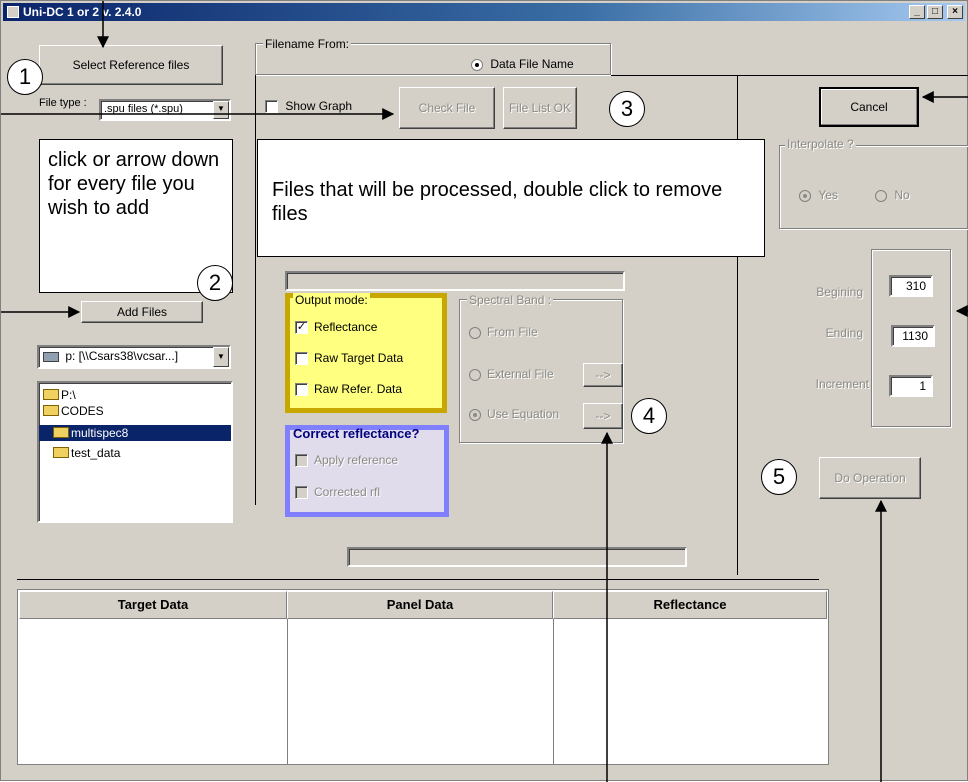  I want to click on show-graph-checkbox: Show Graph, so click(309, 106).